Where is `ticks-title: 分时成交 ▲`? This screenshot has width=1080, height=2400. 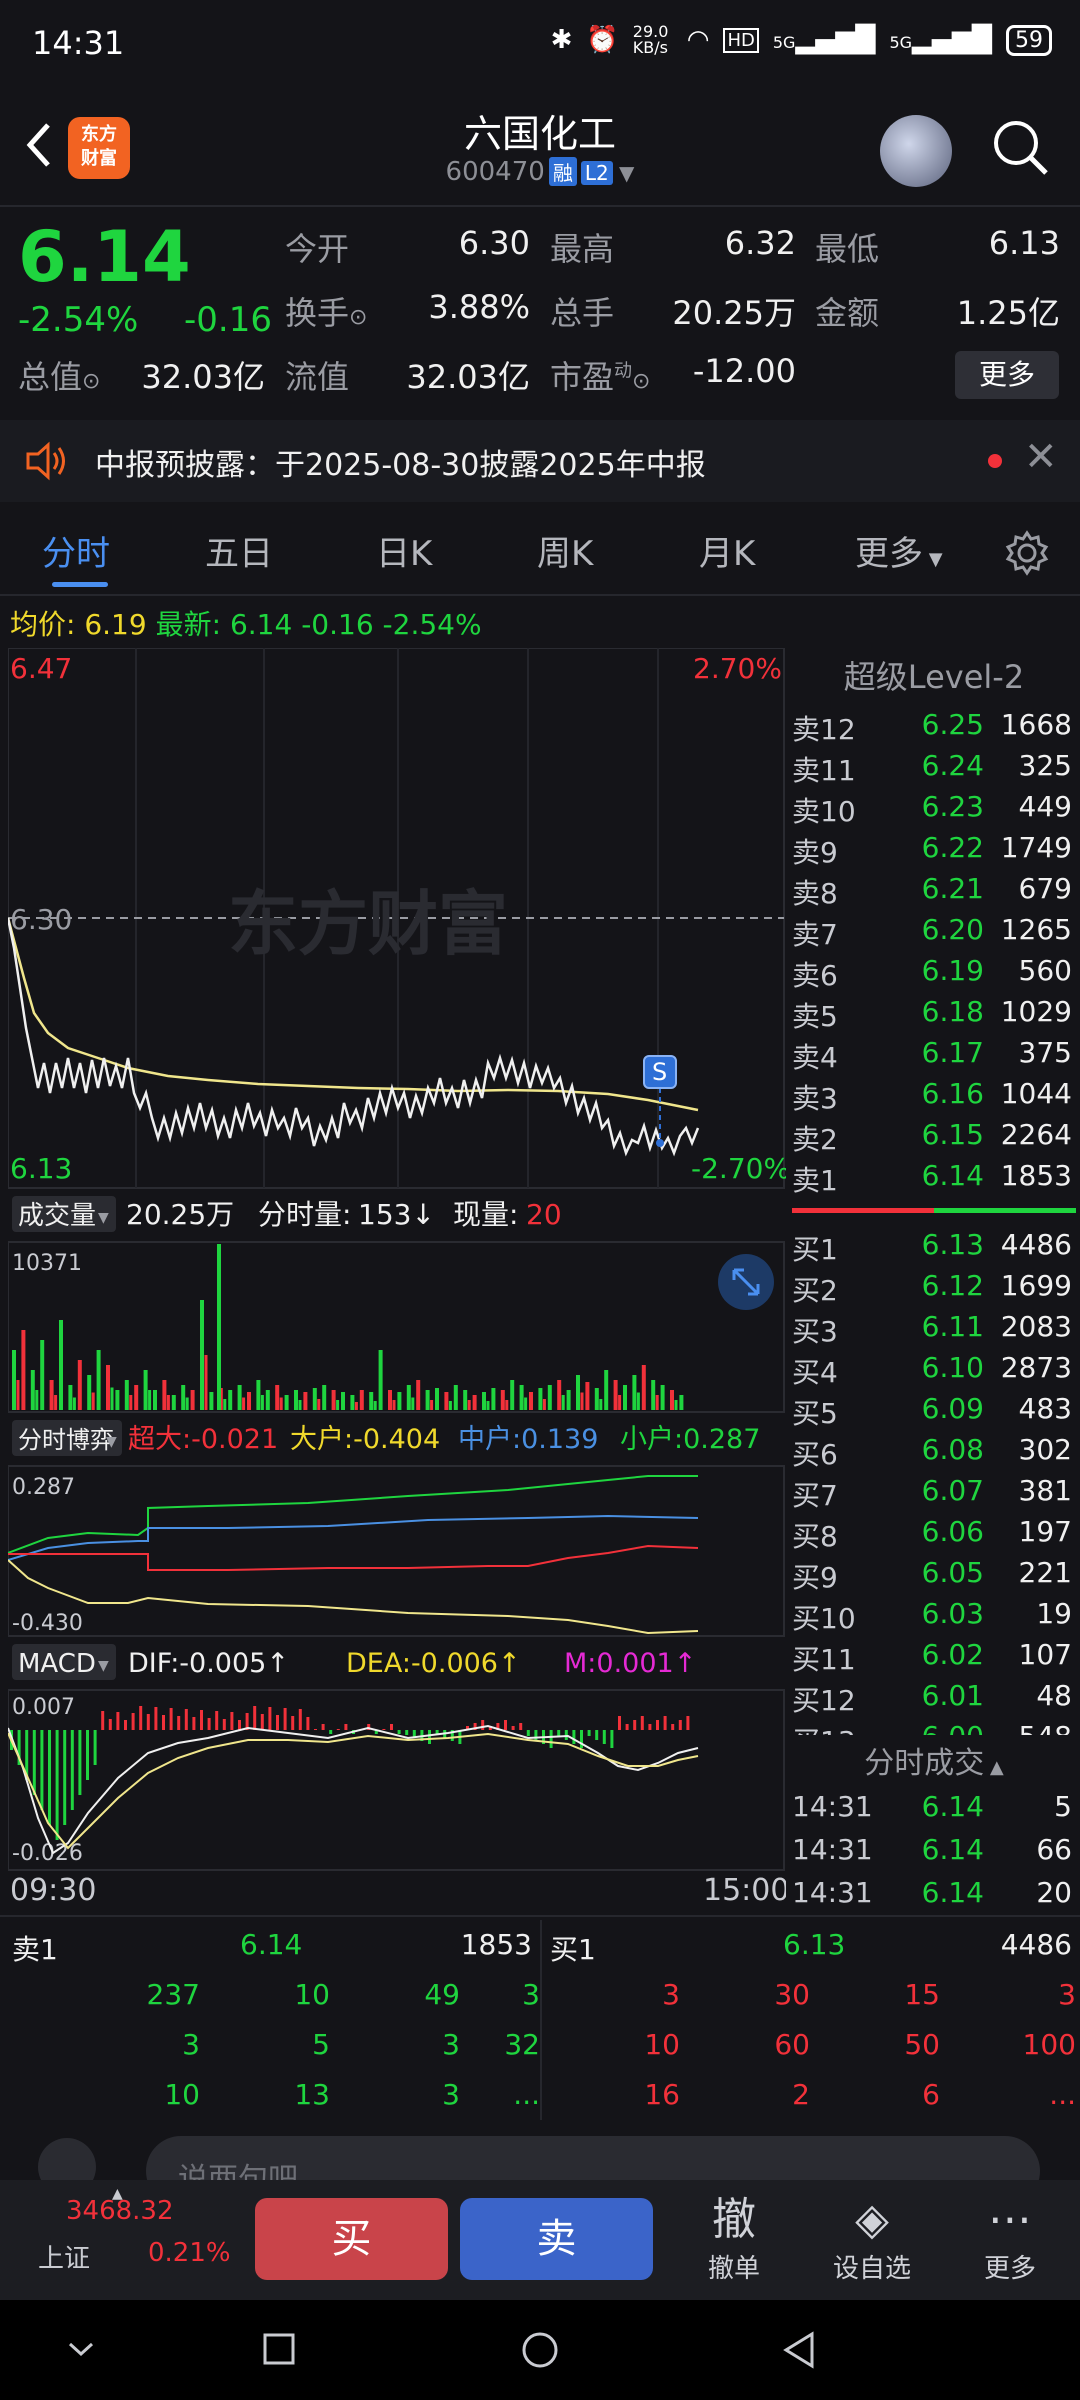 ticks-title: 分时成交 ▲ is located at coordinates (934, 1760).